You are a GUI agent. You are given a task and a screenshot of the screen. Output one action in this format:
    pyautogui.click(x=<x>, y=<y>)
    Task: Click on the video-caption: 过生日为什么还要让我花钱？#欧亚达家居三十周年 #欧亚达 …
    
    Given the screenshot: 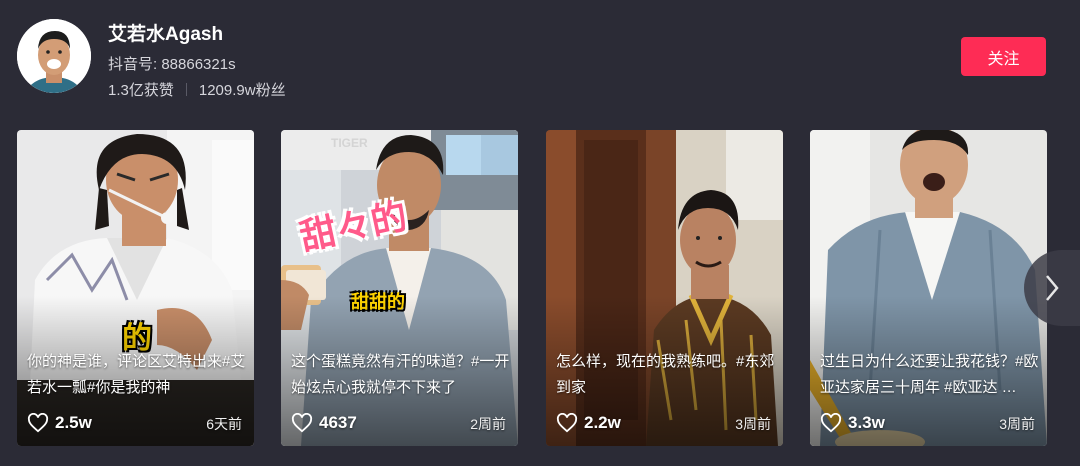 What is the action you would take?
    pyautogui.click(x=929, y=374)
    